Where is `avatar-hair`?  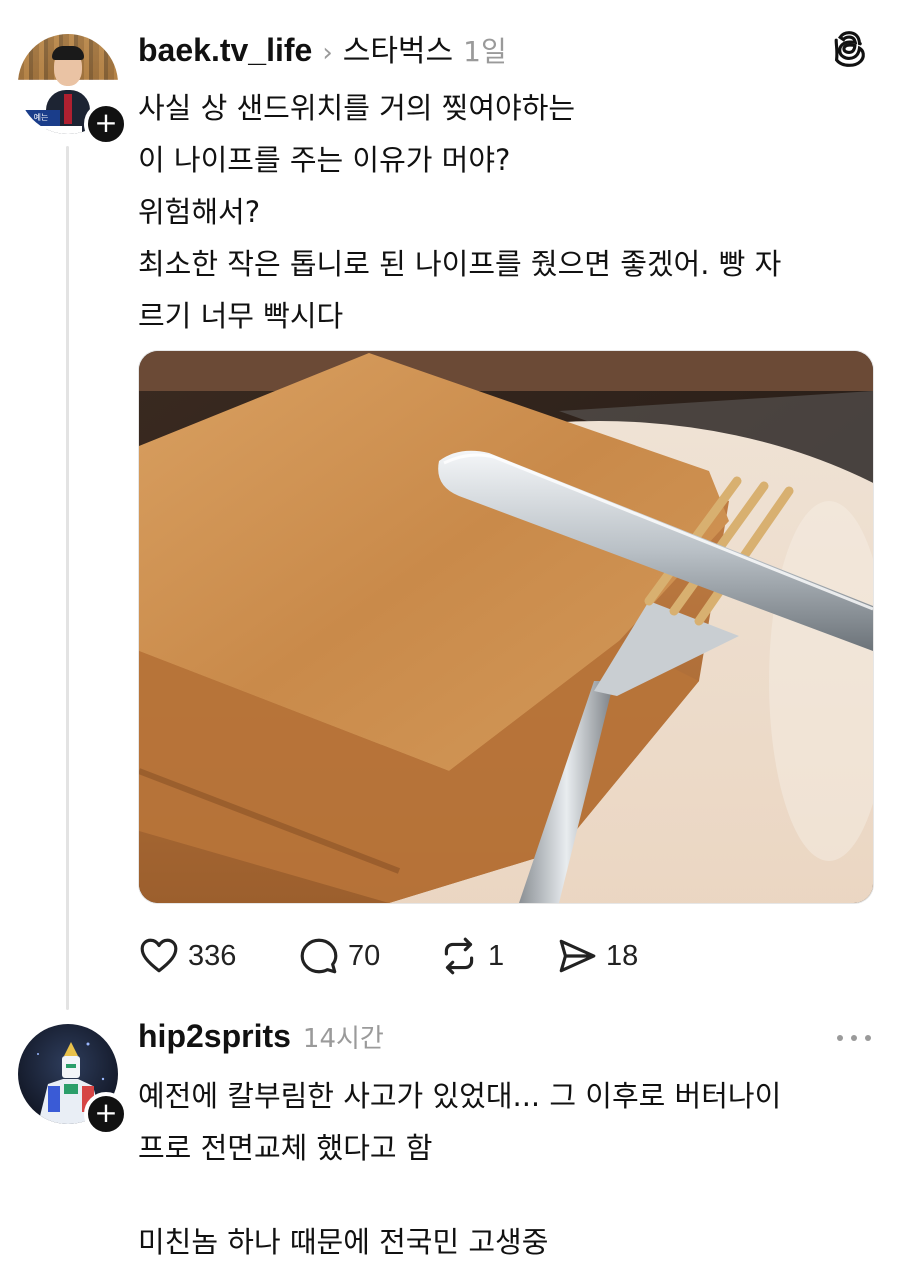
avatar-hair is located at coordinates (68, 53).